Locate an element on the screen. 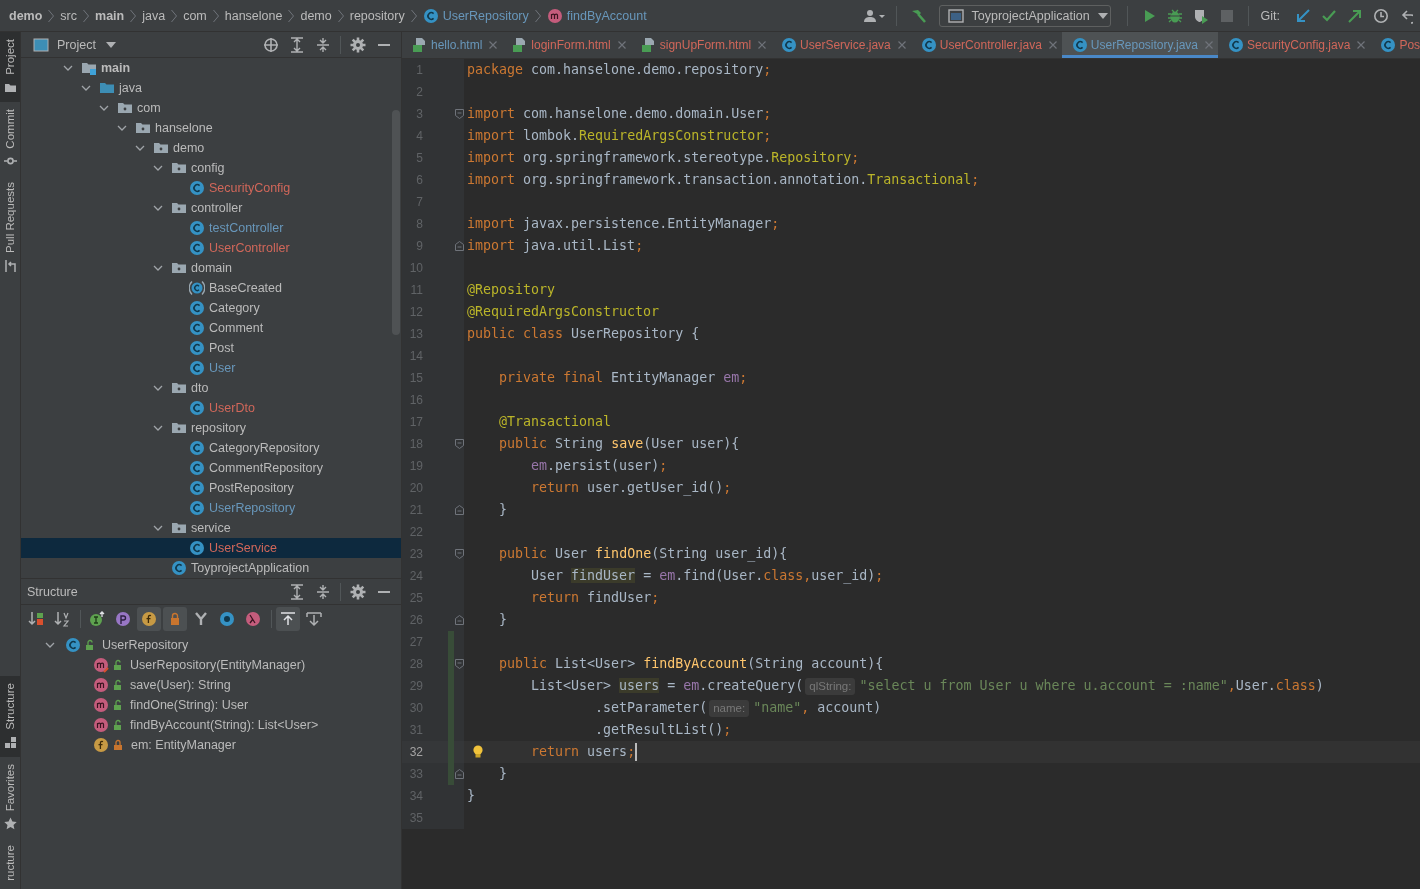 This screenshot has height=889, width=1420. folder-icon is located at coordinates (179, 168).